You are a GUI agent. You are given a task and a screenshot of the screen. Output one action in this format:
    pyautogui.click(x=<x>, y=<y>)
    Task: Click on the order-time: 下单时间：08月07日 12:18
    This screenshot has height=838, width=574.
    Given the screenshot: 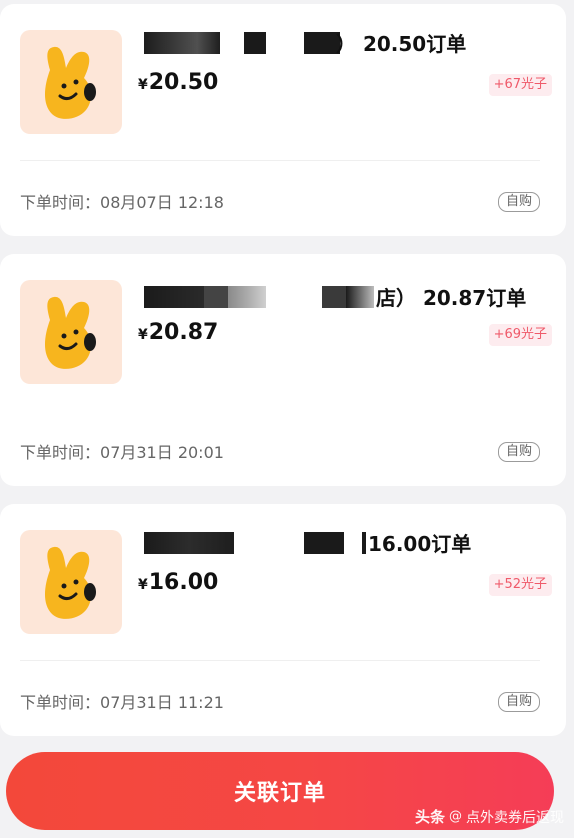 What is the action you would take?
    pyautogui.click(x=122, y=203)
    